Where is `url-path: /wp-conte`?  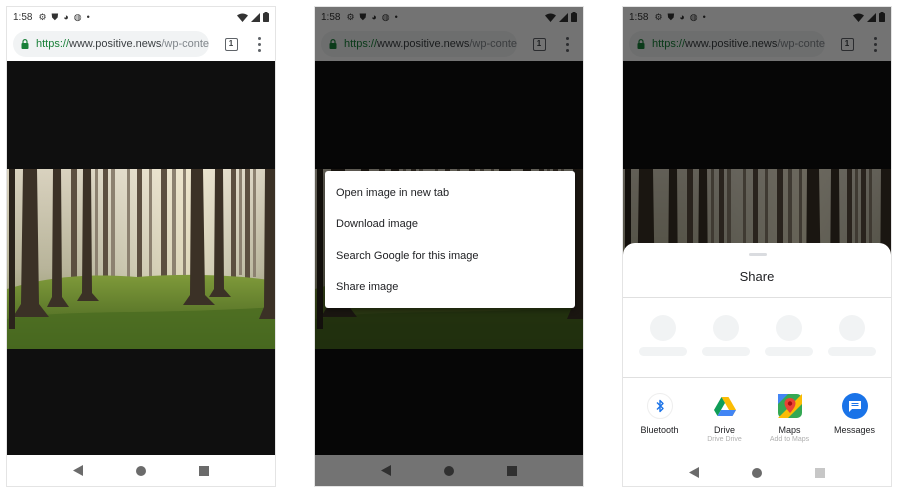
url-path: /wp-conte is located at coordinates (185, 44).